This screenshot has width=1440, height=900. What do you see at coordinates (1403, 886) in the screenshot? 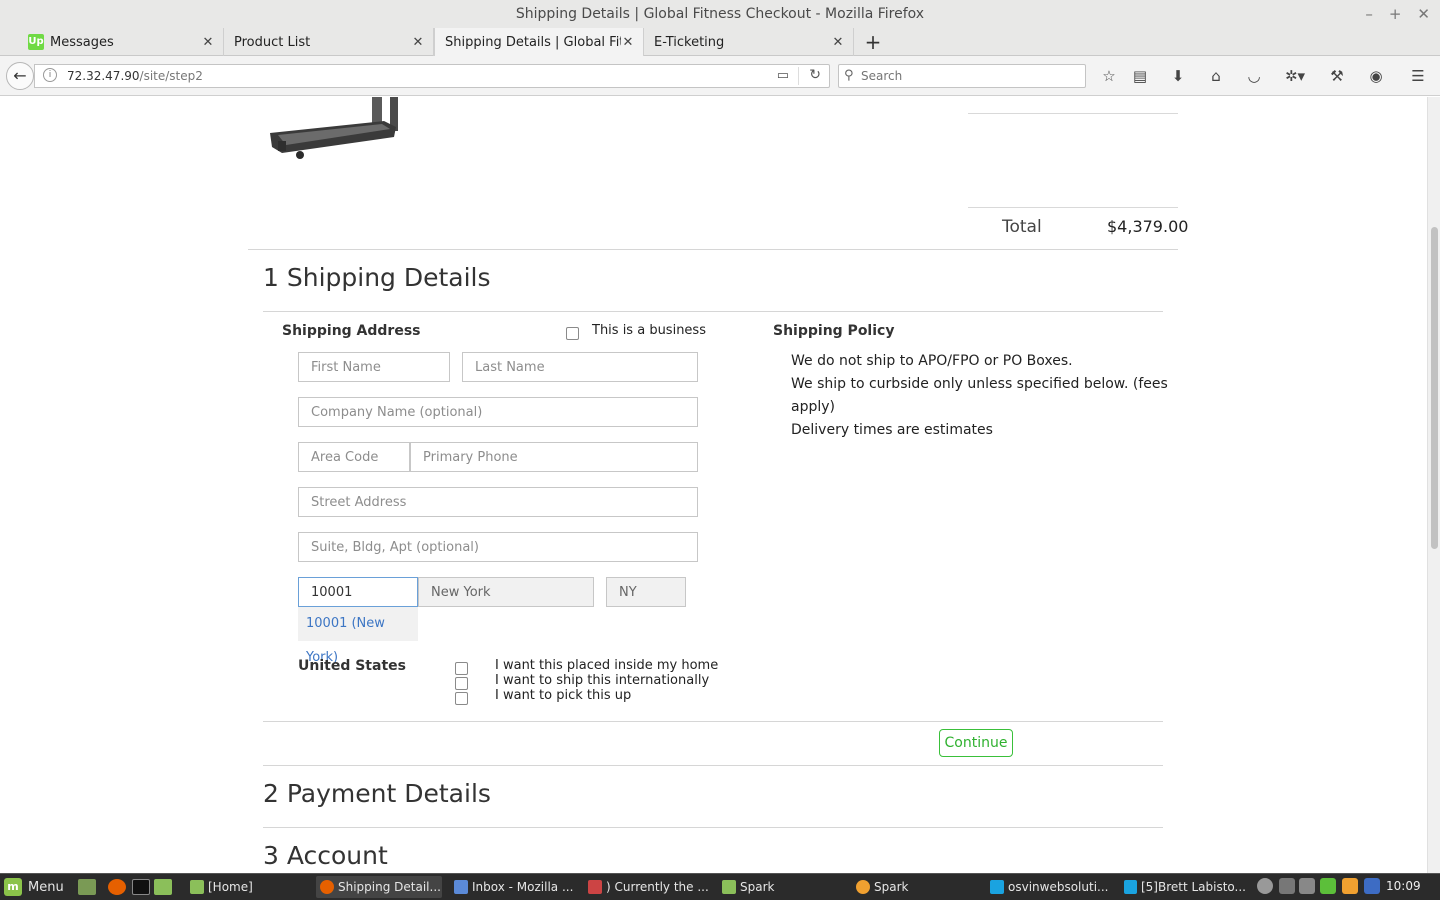
I see `clock: 10:09` at bounding box center [1403, 886].